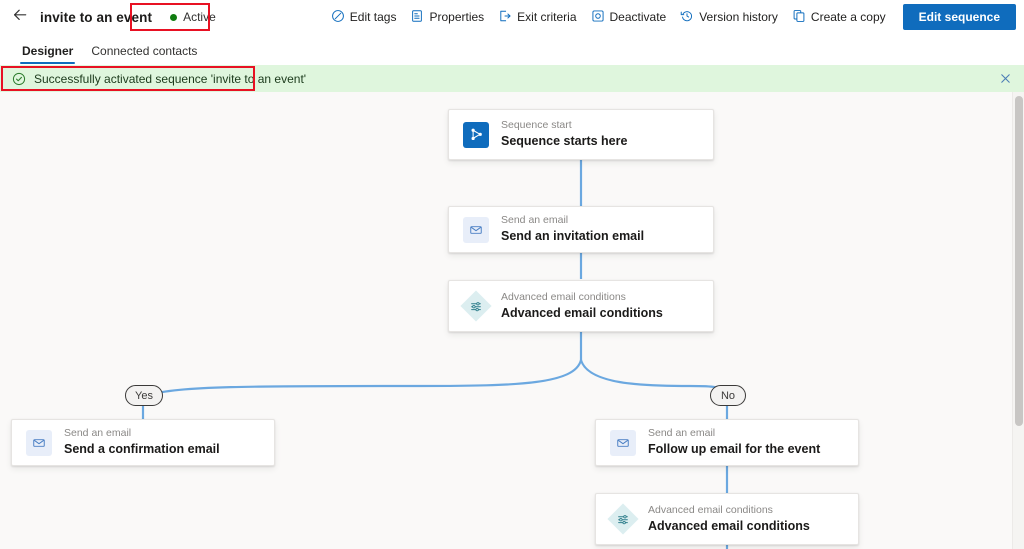 This screenshot has height=549, width=1024. I want to click on vertical-scrollbar, so click(1018, 320).